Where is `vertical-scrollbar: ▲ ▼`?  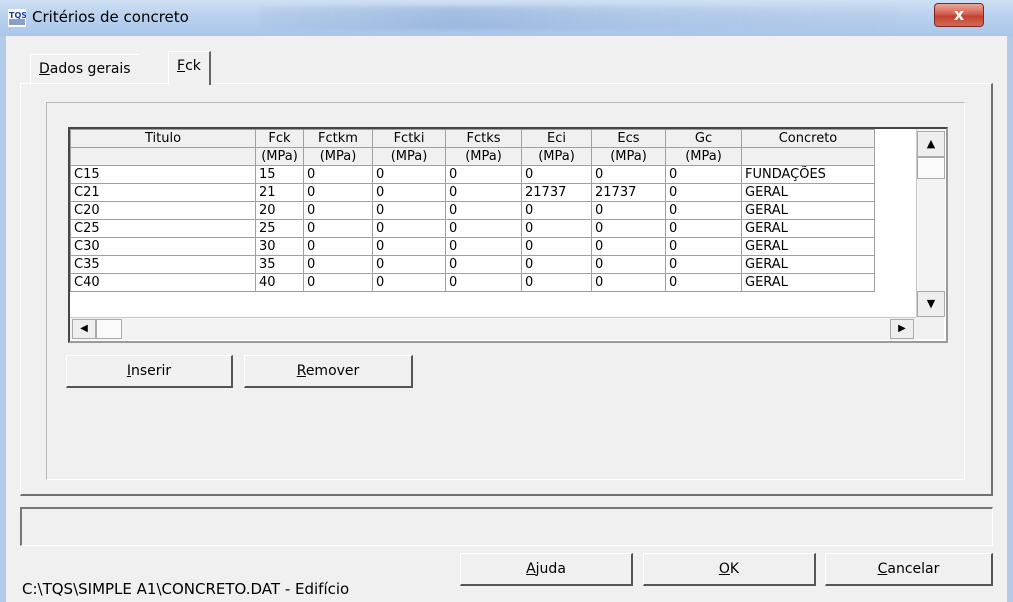
vertical-scrollbar: ▲ ▼ is located at coordinates (930, 223).